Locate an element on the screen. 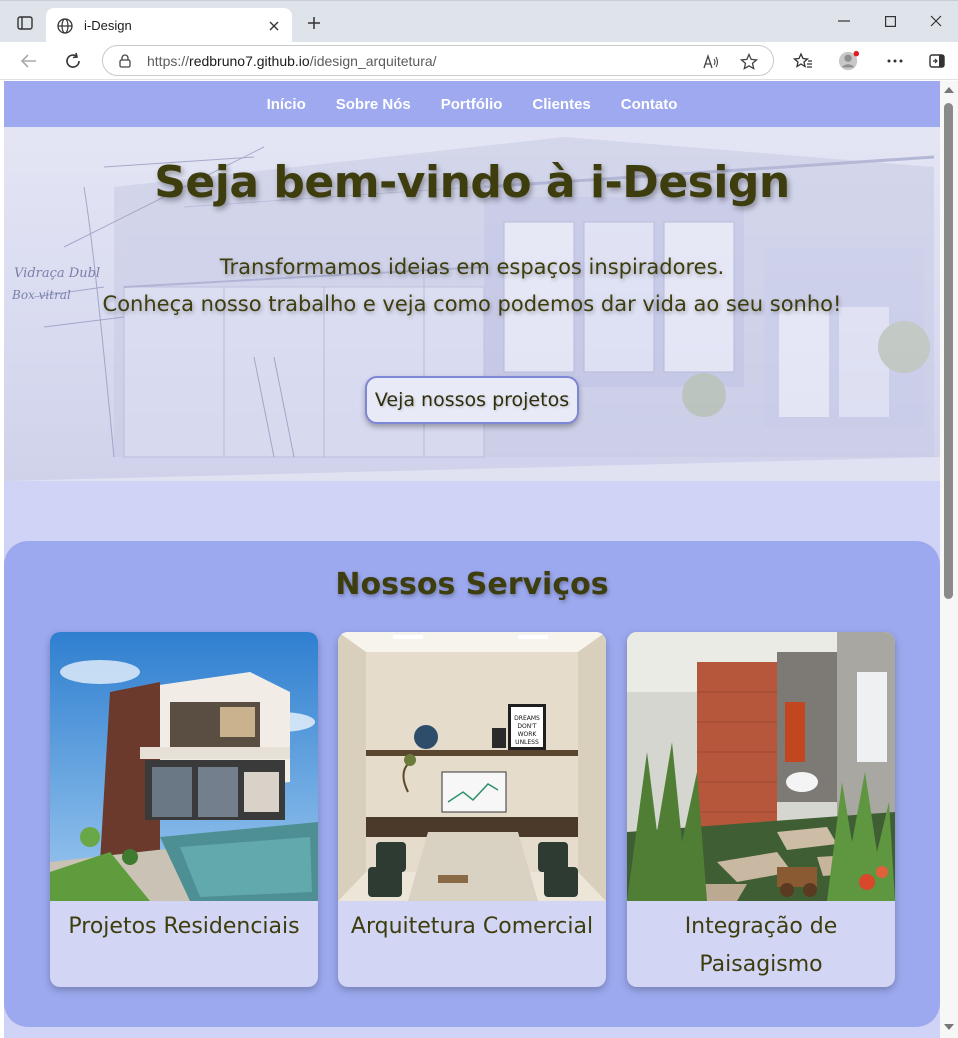 Image resolution: width=958 pixels, height=1038 pixels. nav-item-contato: Contato is located at coordinates (649, 104).